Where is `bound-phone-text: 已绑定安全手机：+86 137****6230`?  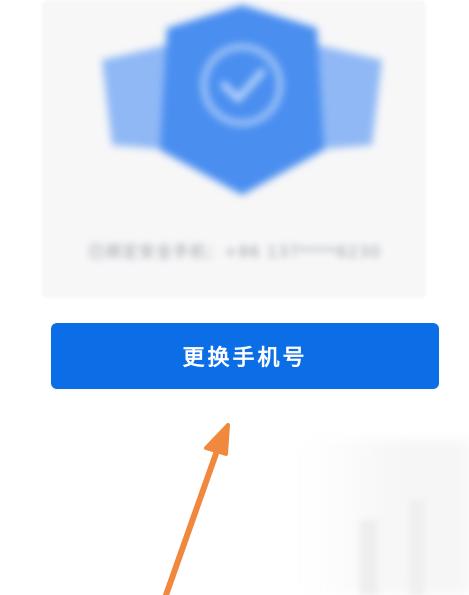 bound-phone-text: 已绑定安全手机：+86 137****6230 is located at coordinates (234, 251).